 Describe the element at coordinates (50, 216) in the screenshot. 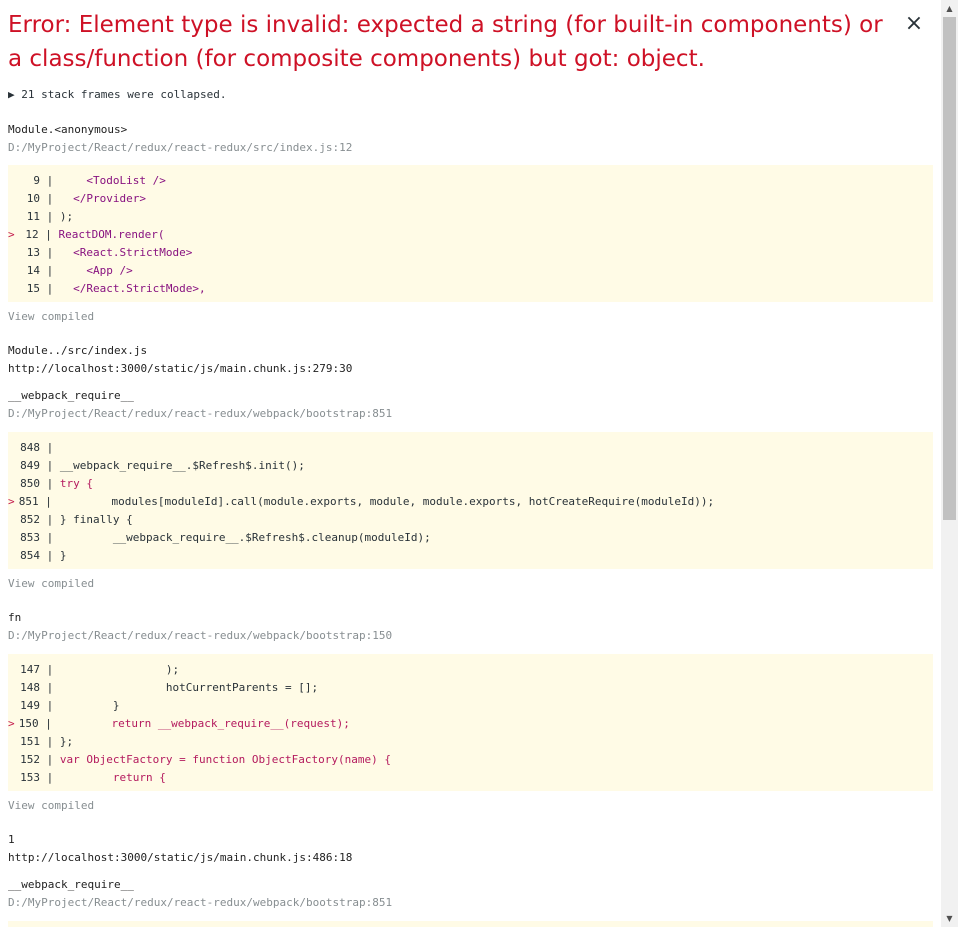

I see `code-line: 11 | );` at that location.